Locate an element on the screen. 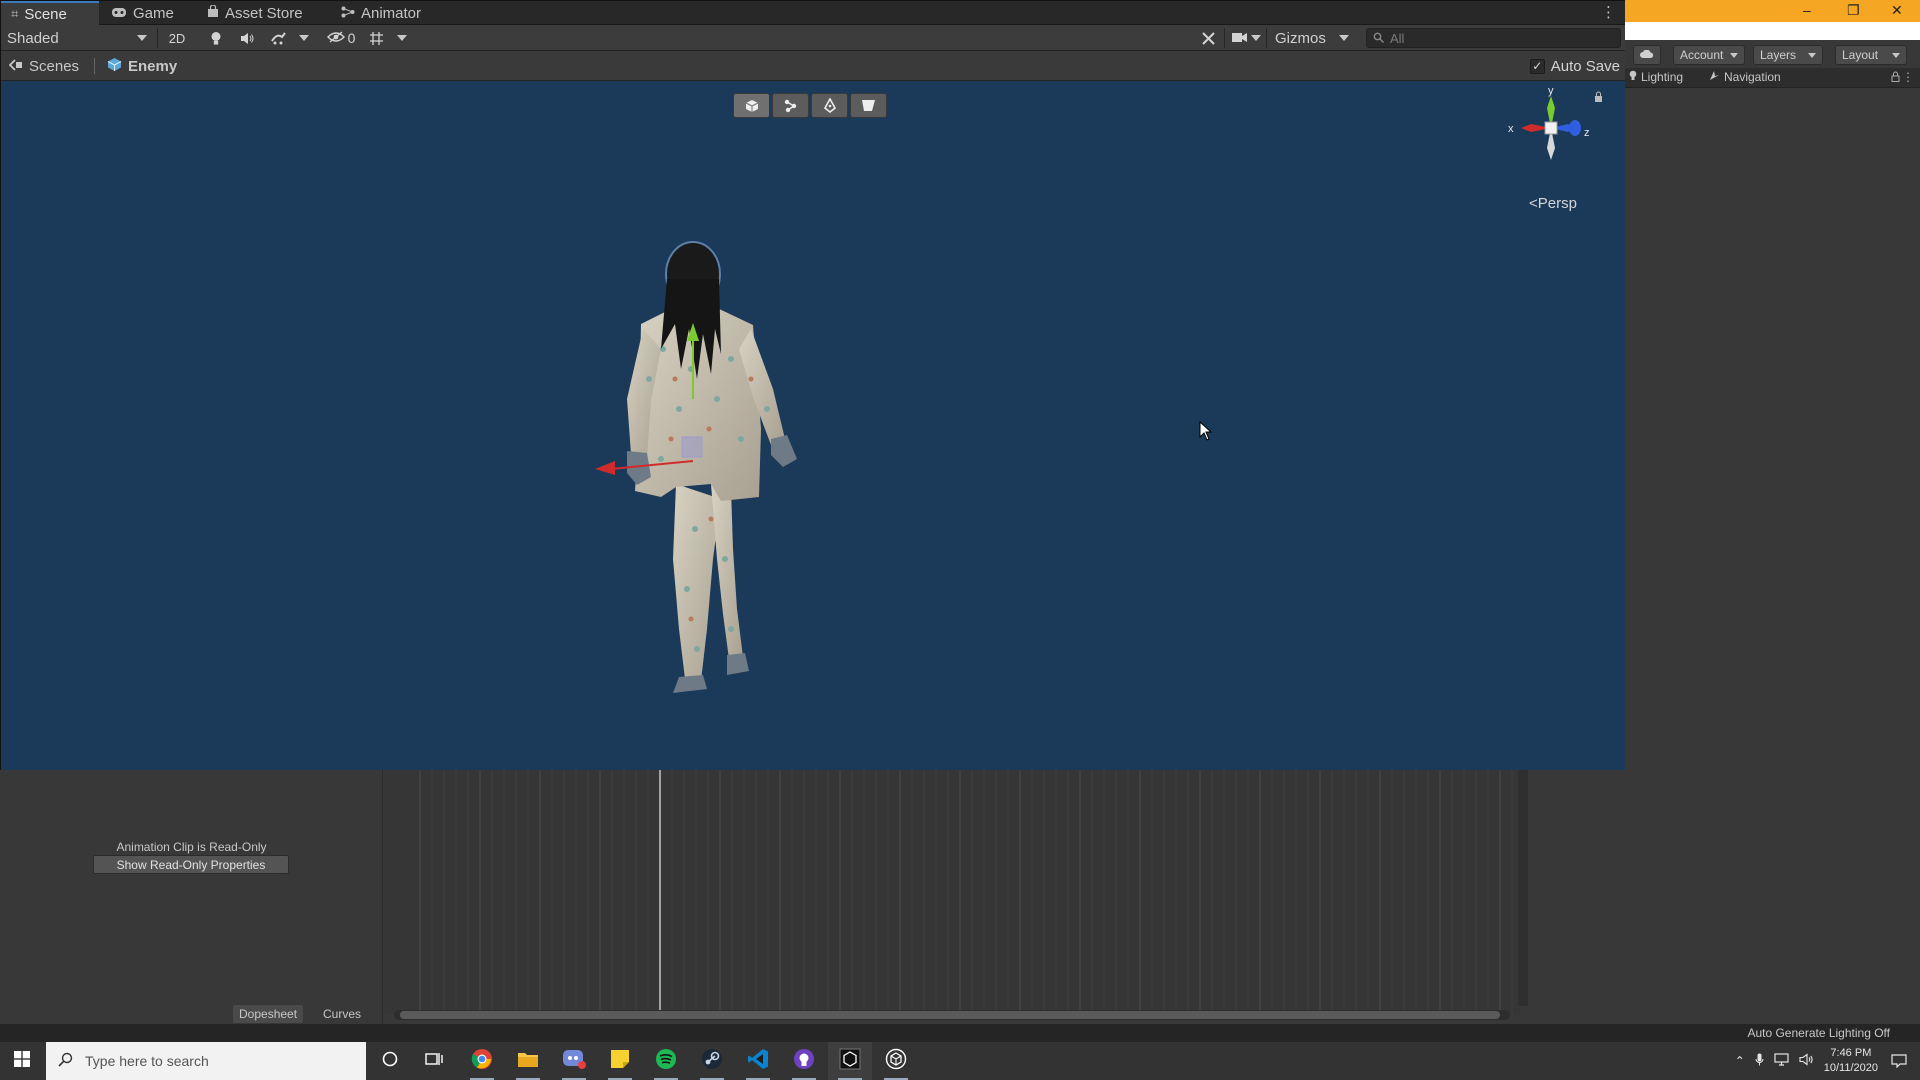 Image resolution: width=1920 pixels, height=1080 pixels. notification-center-icon is located at coordinates (1899, 1061).